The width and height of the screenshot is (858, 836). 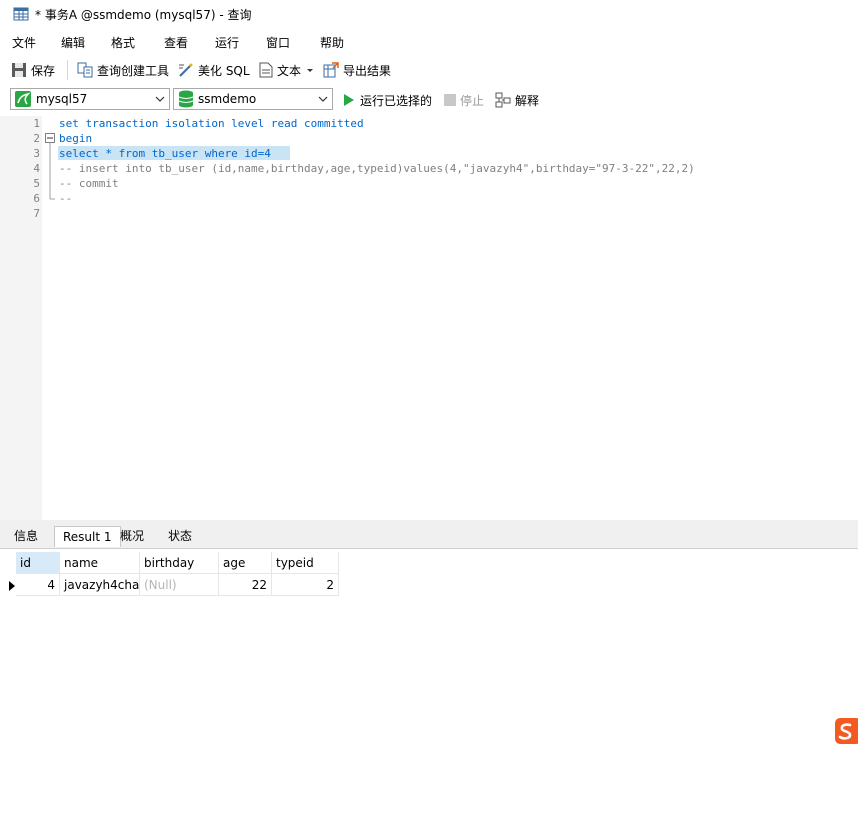 I want to click on cell-name: javazyh4chan, so click(x=100, y=585).